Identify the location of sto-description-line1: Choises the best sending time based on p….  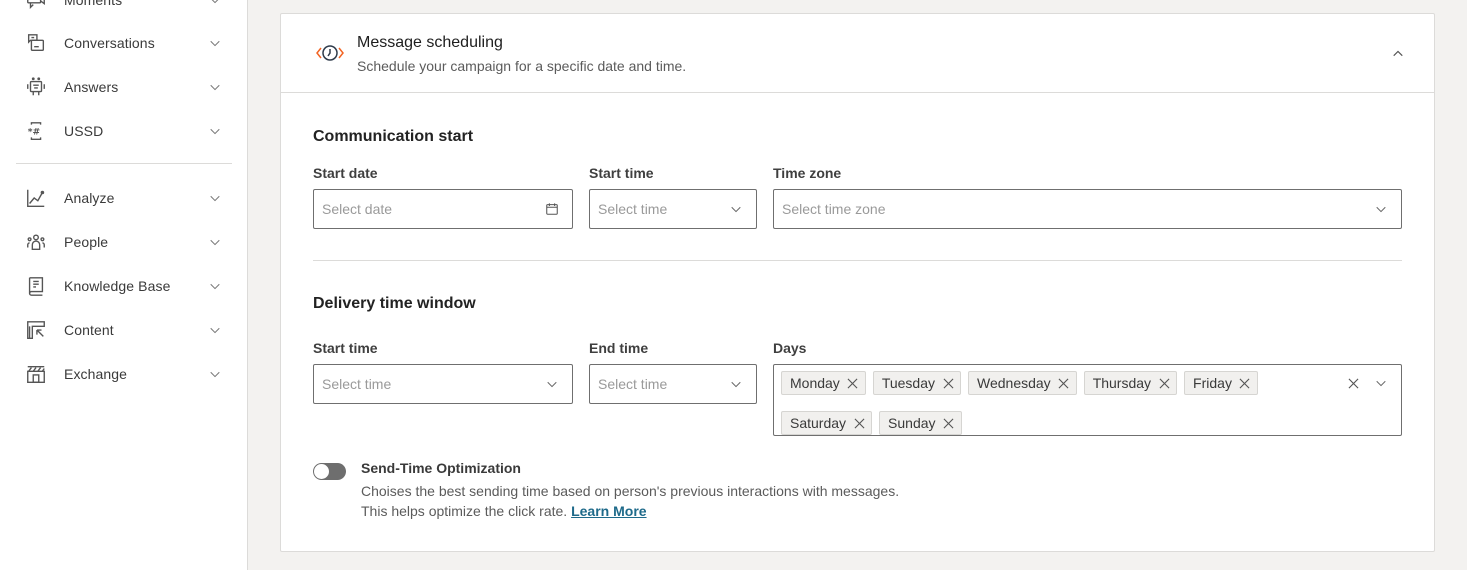
(630, 491).